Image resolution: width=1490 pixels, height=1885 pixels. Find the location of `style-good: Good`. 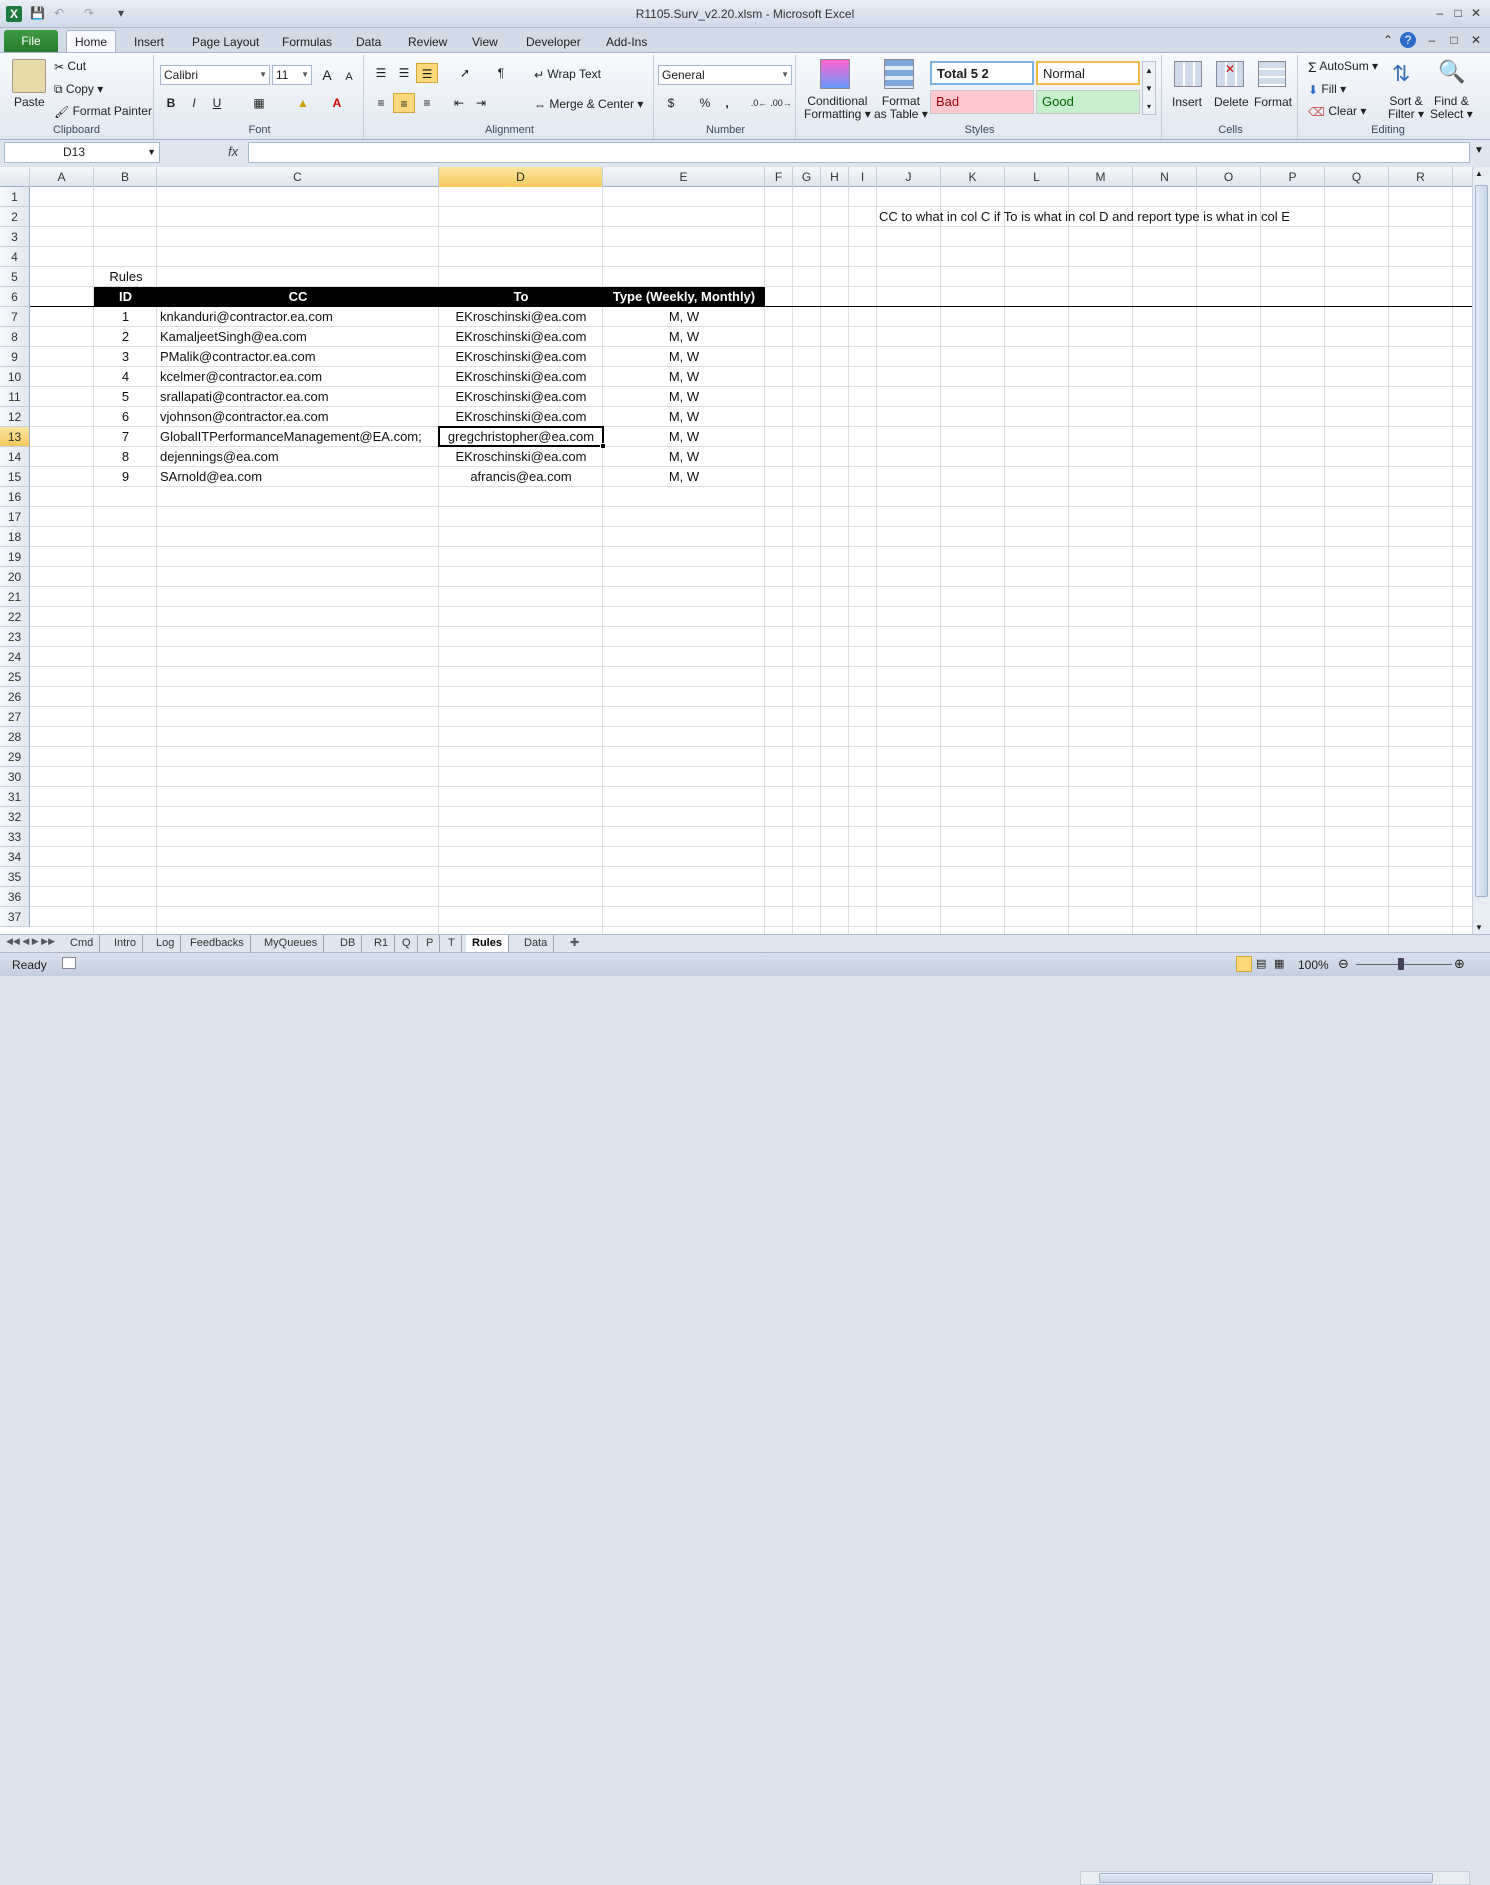

style-good: Good is located at coordinates (1088, 102).